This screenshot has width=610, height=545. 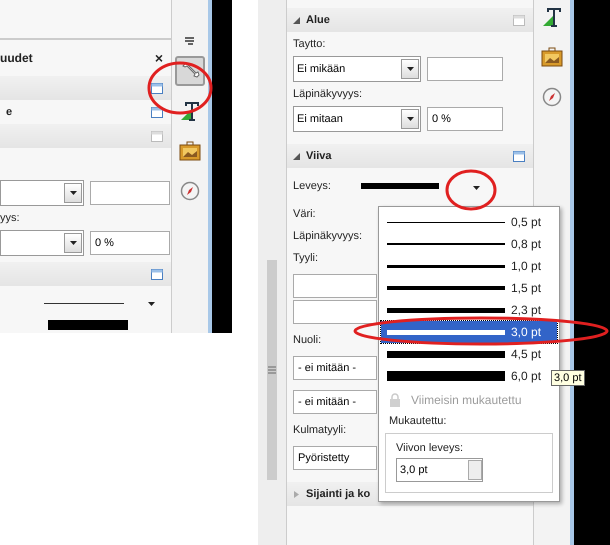 I want to click on section-label: Mukautettu:, so click(x=418, y=421).